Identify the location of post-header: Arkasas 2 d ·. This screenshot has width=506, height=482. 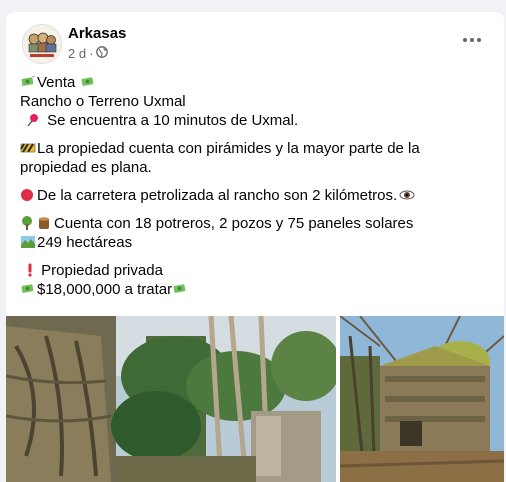
(255, 40).